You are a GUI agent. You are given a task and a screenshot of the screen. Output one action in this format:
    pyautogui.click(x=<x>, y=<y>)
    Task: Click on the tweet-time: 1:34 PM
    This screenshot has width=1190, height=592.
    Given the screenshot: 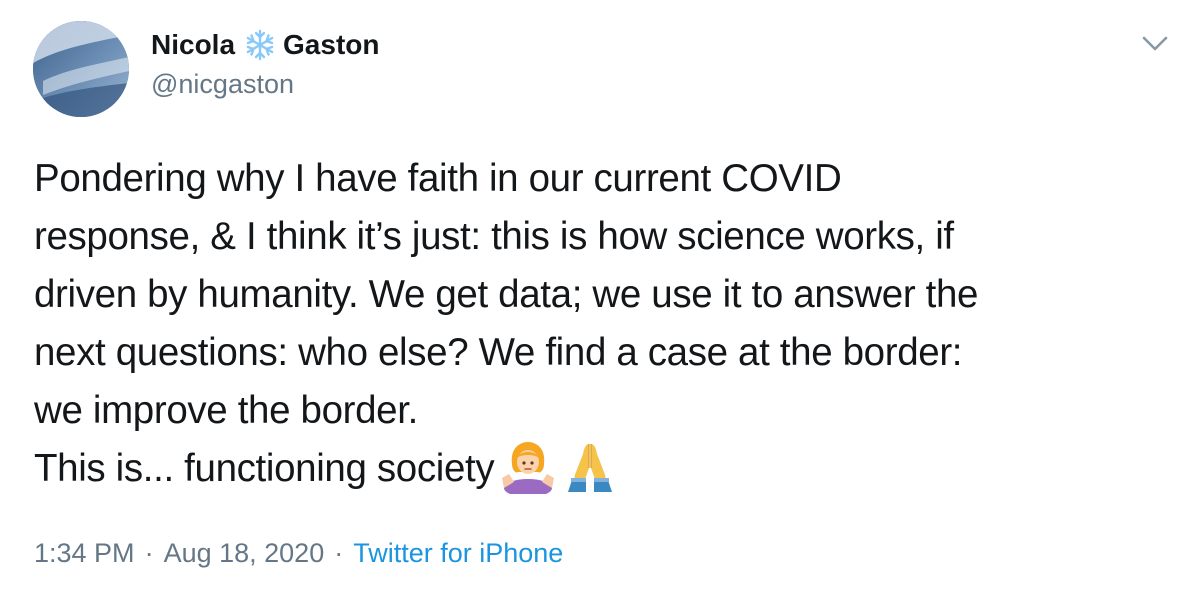 What is the action you would take?
    pyautogui.click(x=84, y=553)
    